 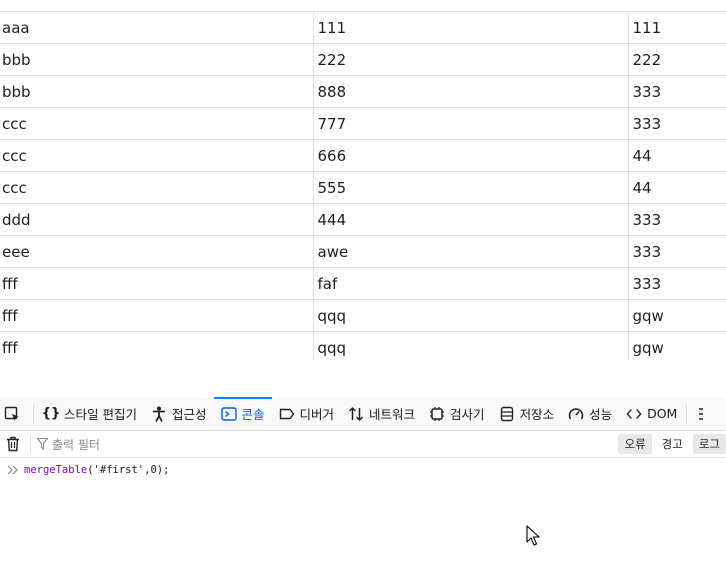 I want to click on table-row: ccc 777 333, so click(x=363, y=123).